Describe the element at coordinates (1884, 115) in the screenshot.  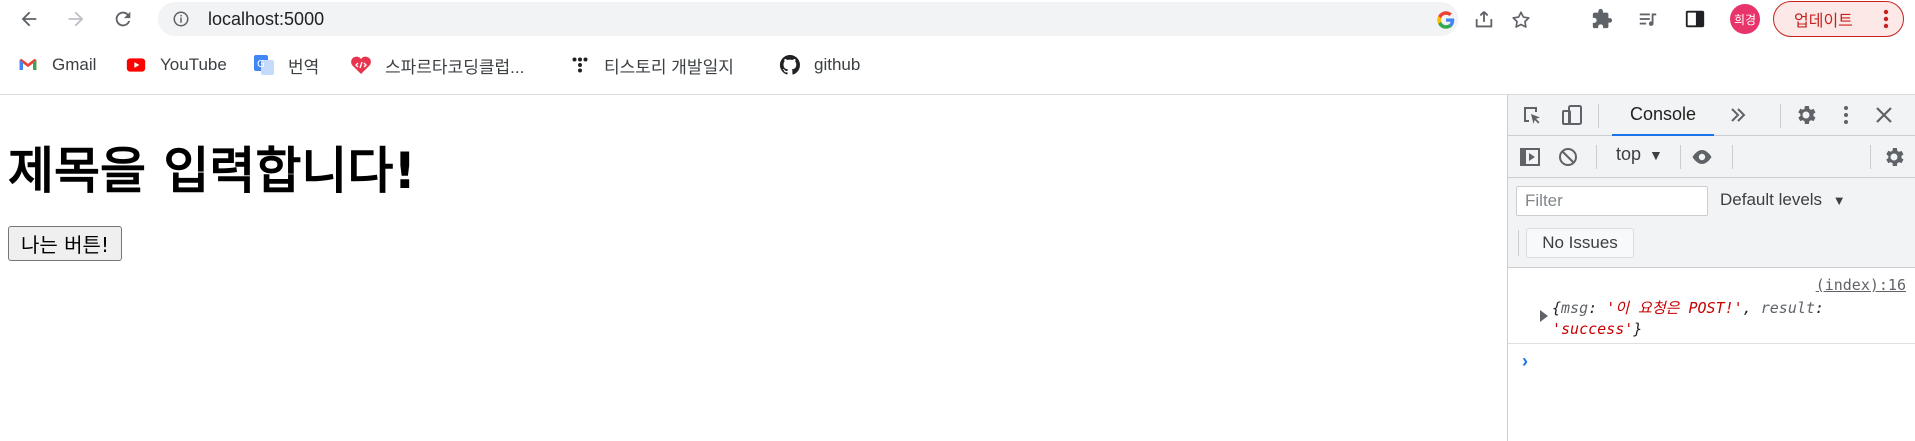
I see `close-devtools-icon` at that location.